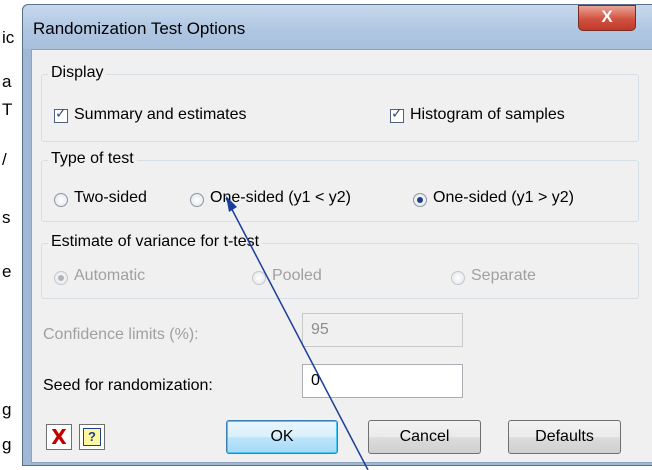 The image size is (652, 470). I want to click on annotation-arrow, so click(297, 333).